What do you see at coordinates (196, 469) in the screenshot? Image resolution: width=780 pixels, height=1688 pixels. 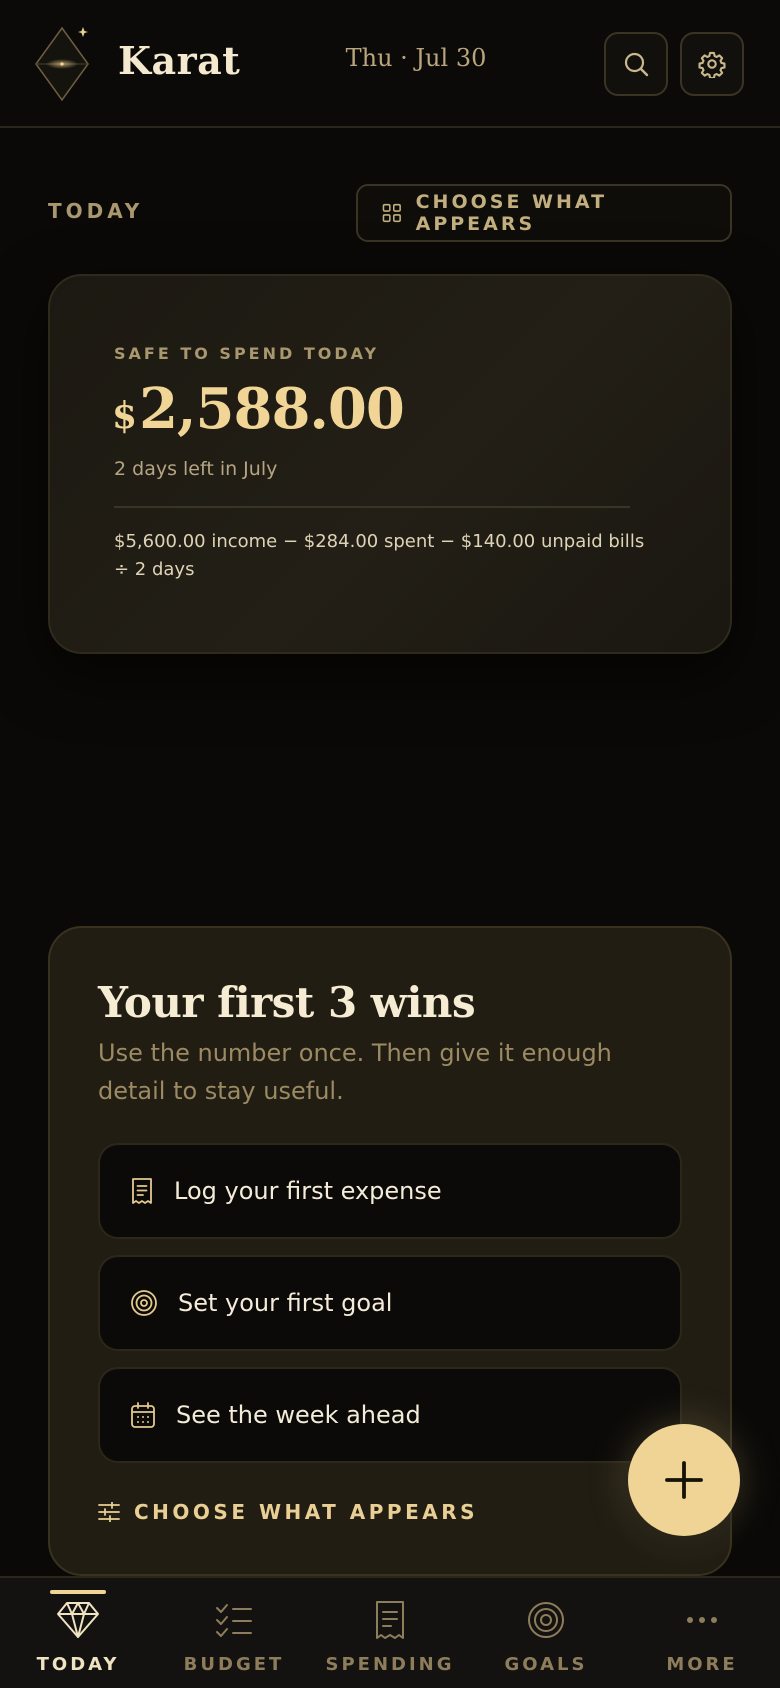 I see `days-left-text: 2 days left in July` at bounding box center [196, 469].